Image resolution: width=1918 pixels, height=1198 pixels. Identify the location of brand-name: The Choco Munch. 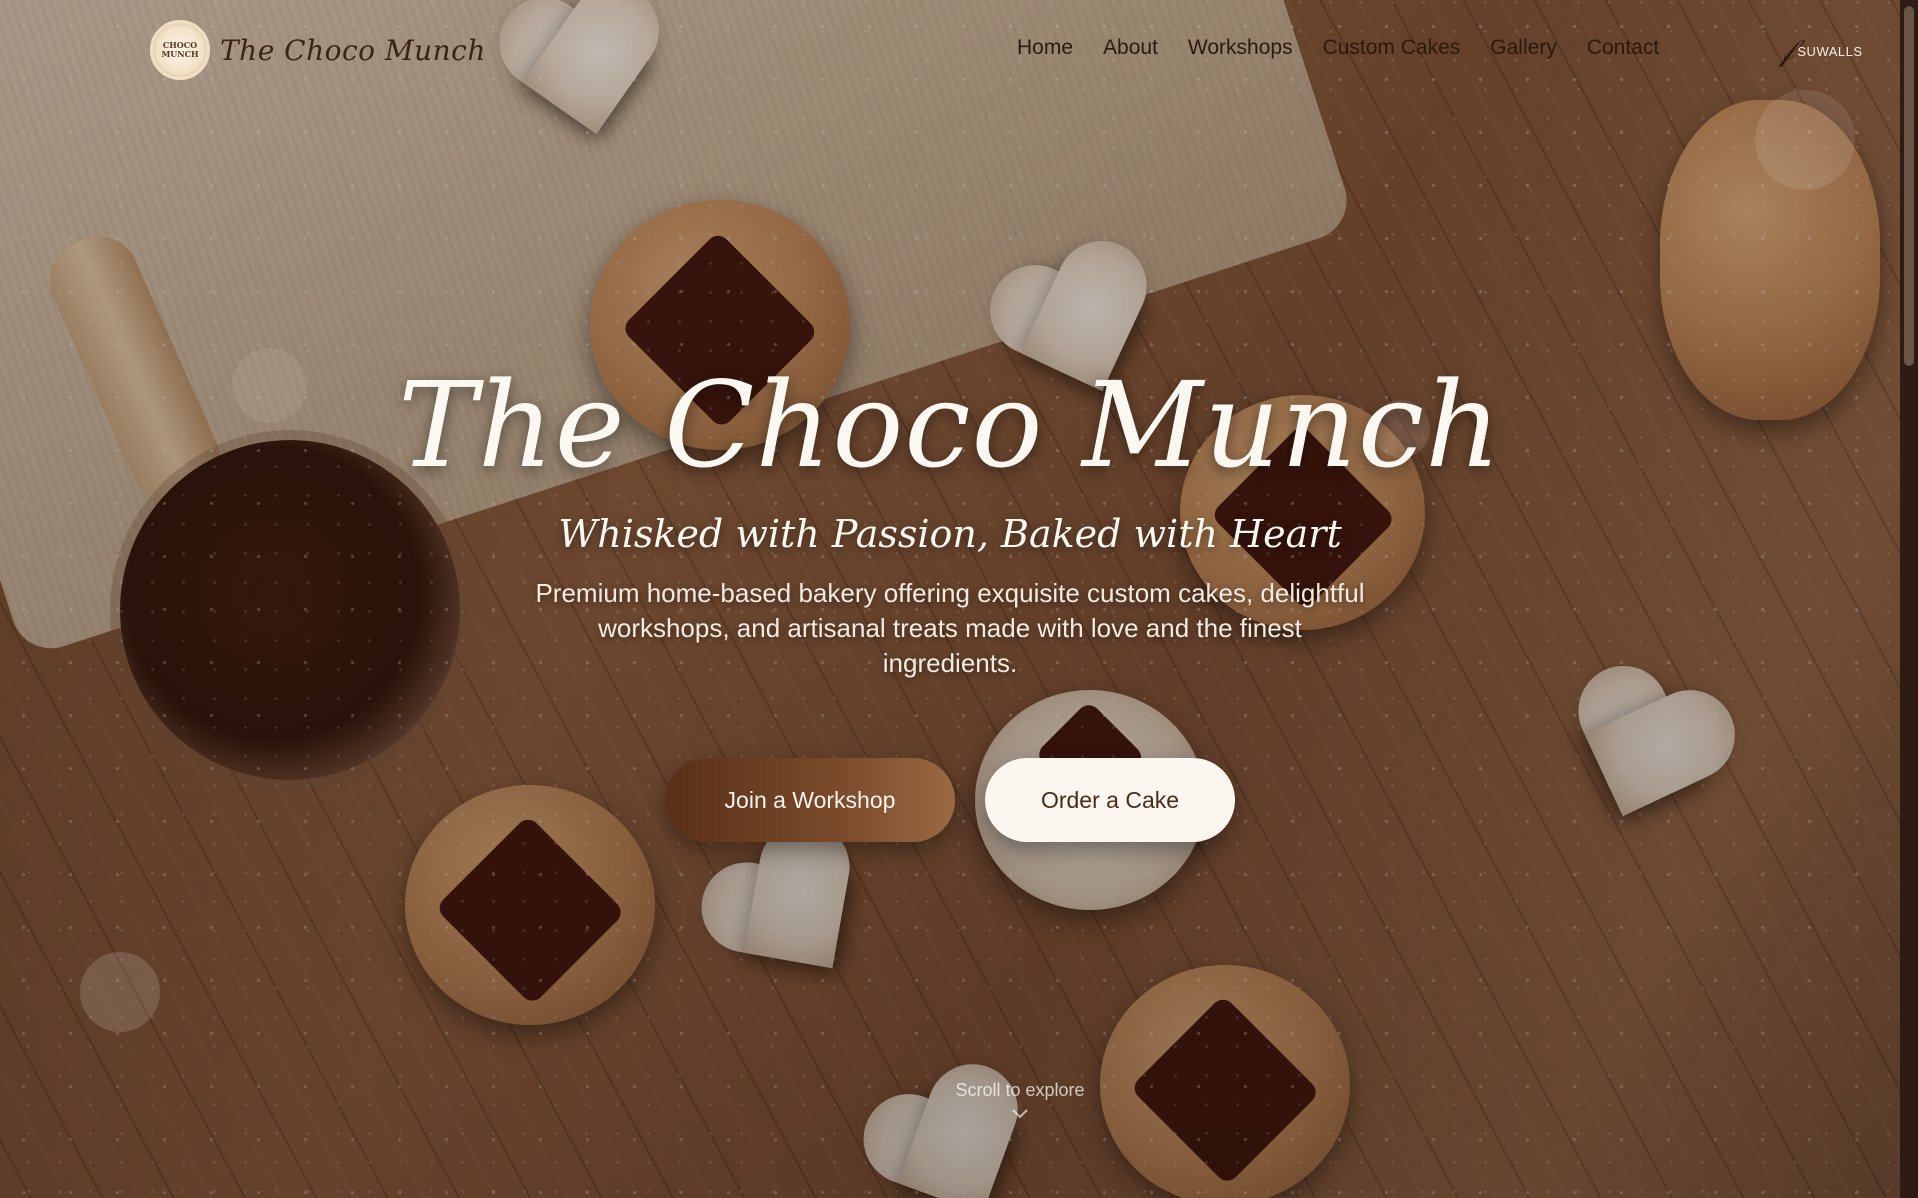
(353, 50).